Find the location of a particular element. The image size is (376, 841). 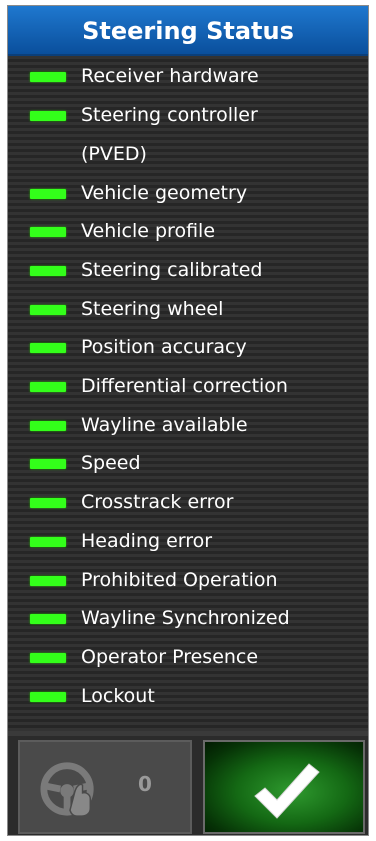

status-item-crosstrack-error: Crosstrack error is located at coordinates (188, 500).